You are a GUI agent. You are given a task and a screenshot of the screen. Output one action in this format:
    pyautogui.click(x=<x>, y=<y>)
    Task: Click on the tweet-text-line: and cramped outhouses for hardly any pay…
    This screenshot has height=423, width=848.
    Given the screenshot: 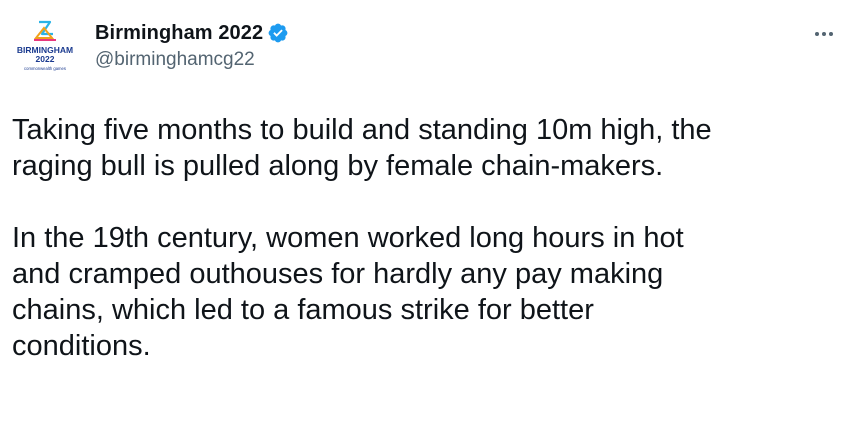 What is the action you would take?
    pyautogui.click(x=338, y=274)
    